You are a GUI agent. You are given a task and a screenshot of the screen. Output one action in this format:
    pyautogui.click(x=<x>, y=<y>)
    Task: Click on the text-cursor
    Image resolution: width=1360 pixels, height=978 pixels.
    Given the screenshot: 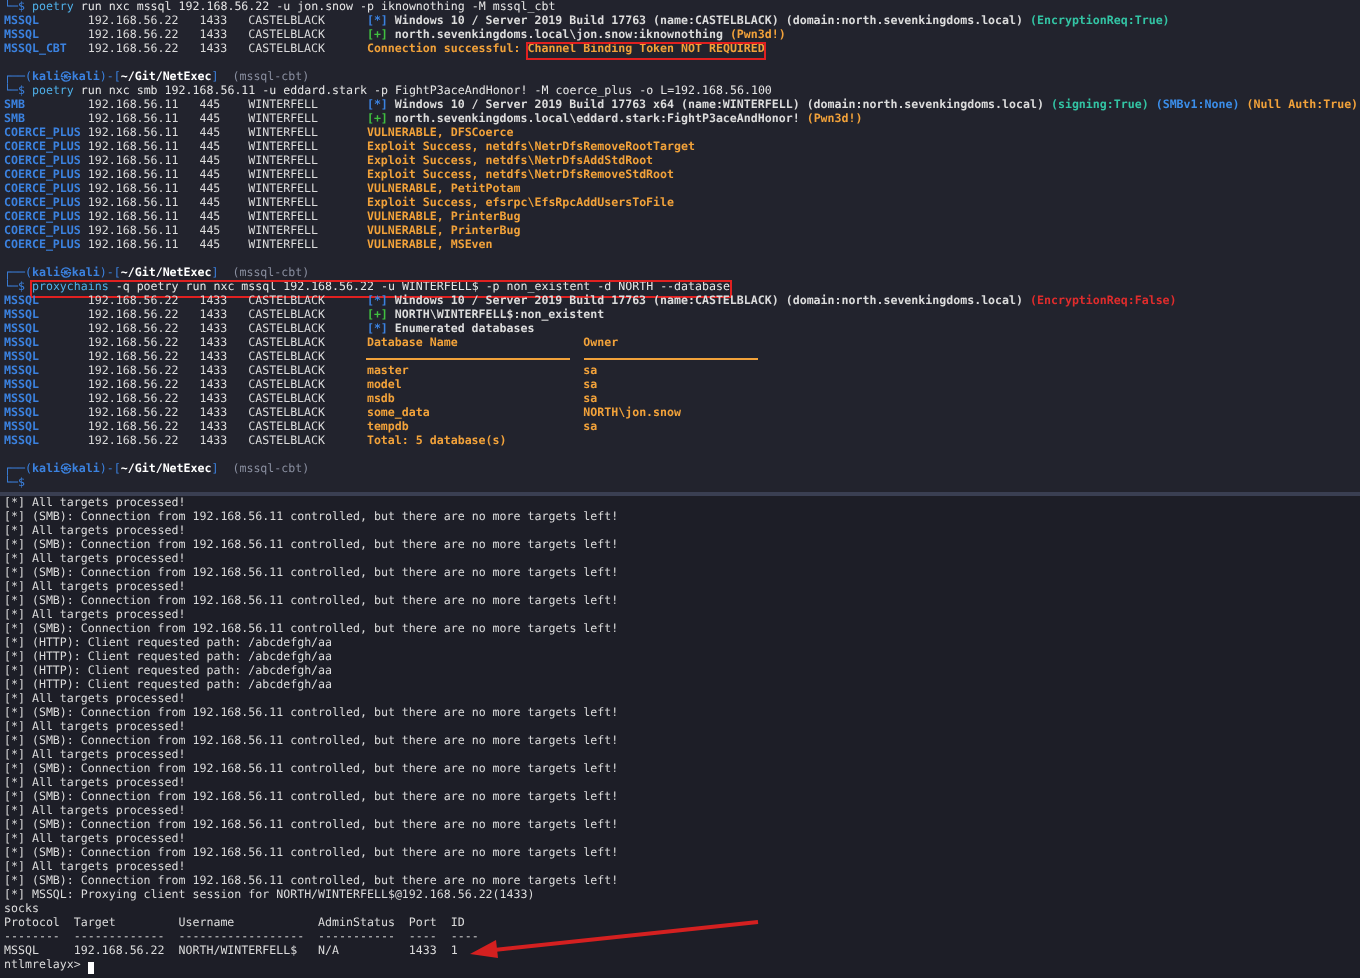 What is the action you would take?
    pyautogui.click(x=90, y=967)
    